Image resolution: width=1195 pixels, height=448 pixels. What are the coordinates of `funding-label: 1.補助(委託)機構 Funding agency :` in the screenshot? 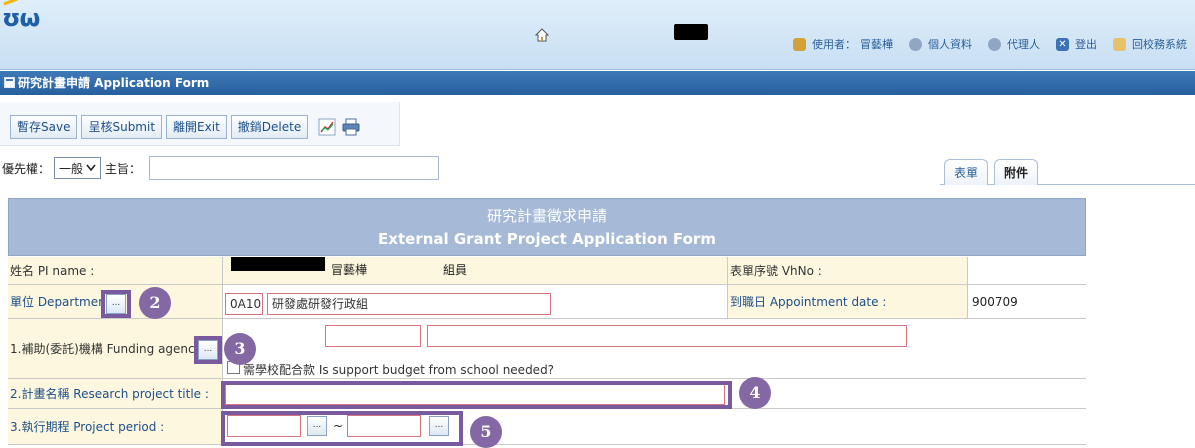 It's located at (110, 349).